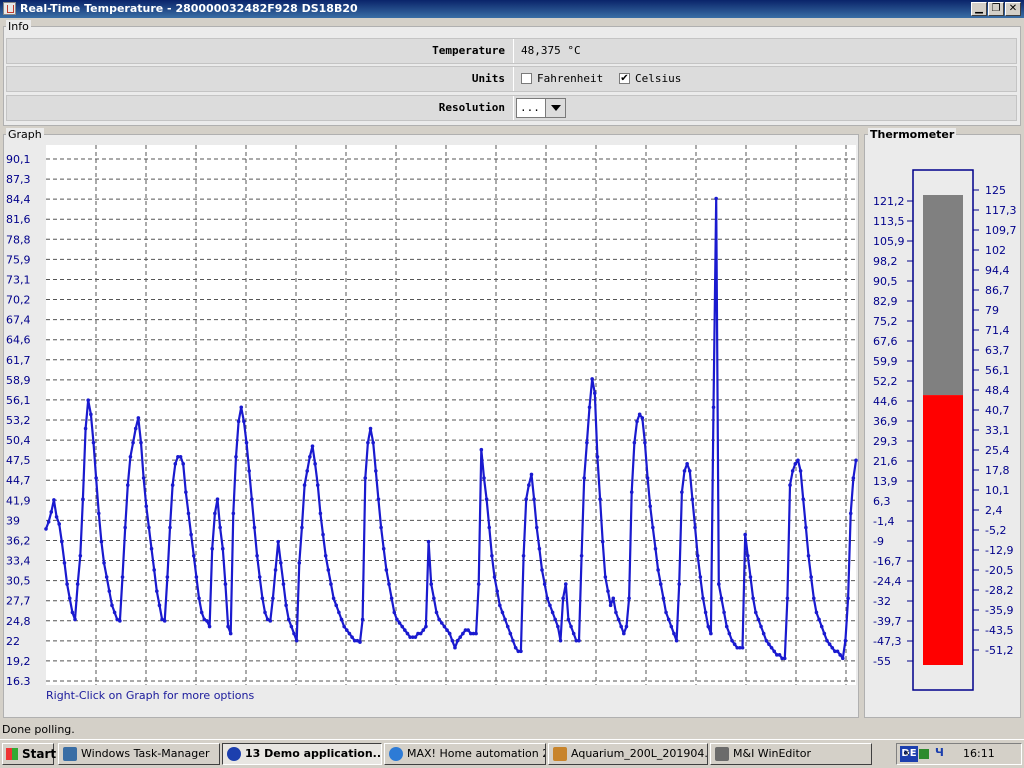 The image size is (1024, 768). I want to click on status-text: Done polling., so click(38, 729).